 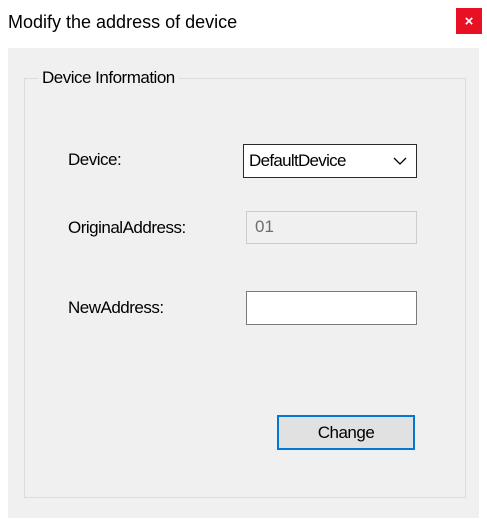 What do you see at coordinates (243, 24) in the screenshot?
I see `title-bar: Modify the address of device ×` at bounding box center [243, 24].